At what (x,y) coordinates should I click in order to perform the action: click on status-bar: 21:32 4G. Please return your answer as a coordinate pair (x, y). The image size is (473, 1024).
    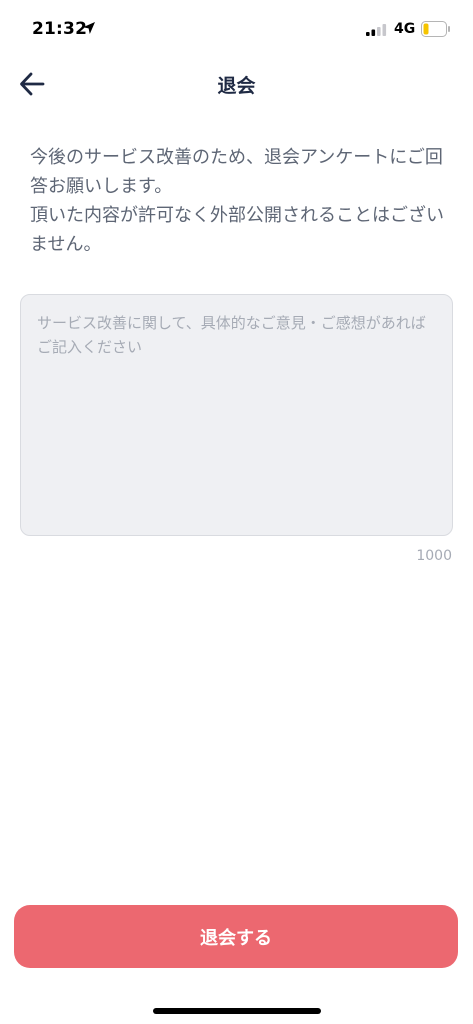
    Looking at the image, I should click on (236, 29).